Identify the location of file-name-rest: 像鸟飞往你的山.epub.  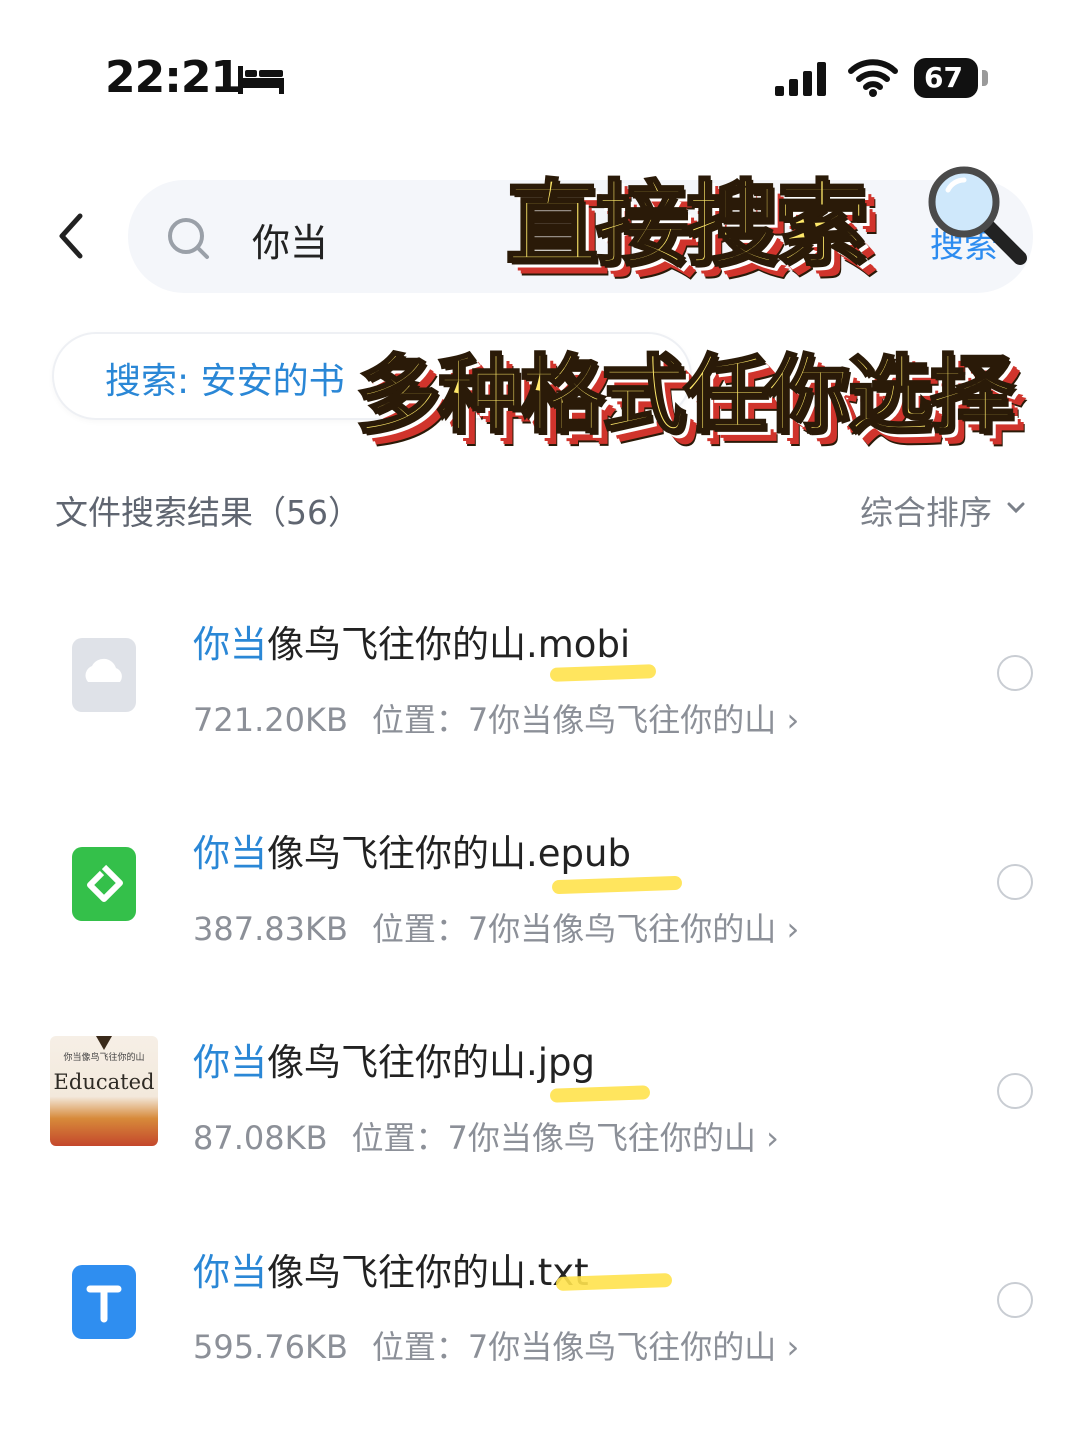
(449, 853).